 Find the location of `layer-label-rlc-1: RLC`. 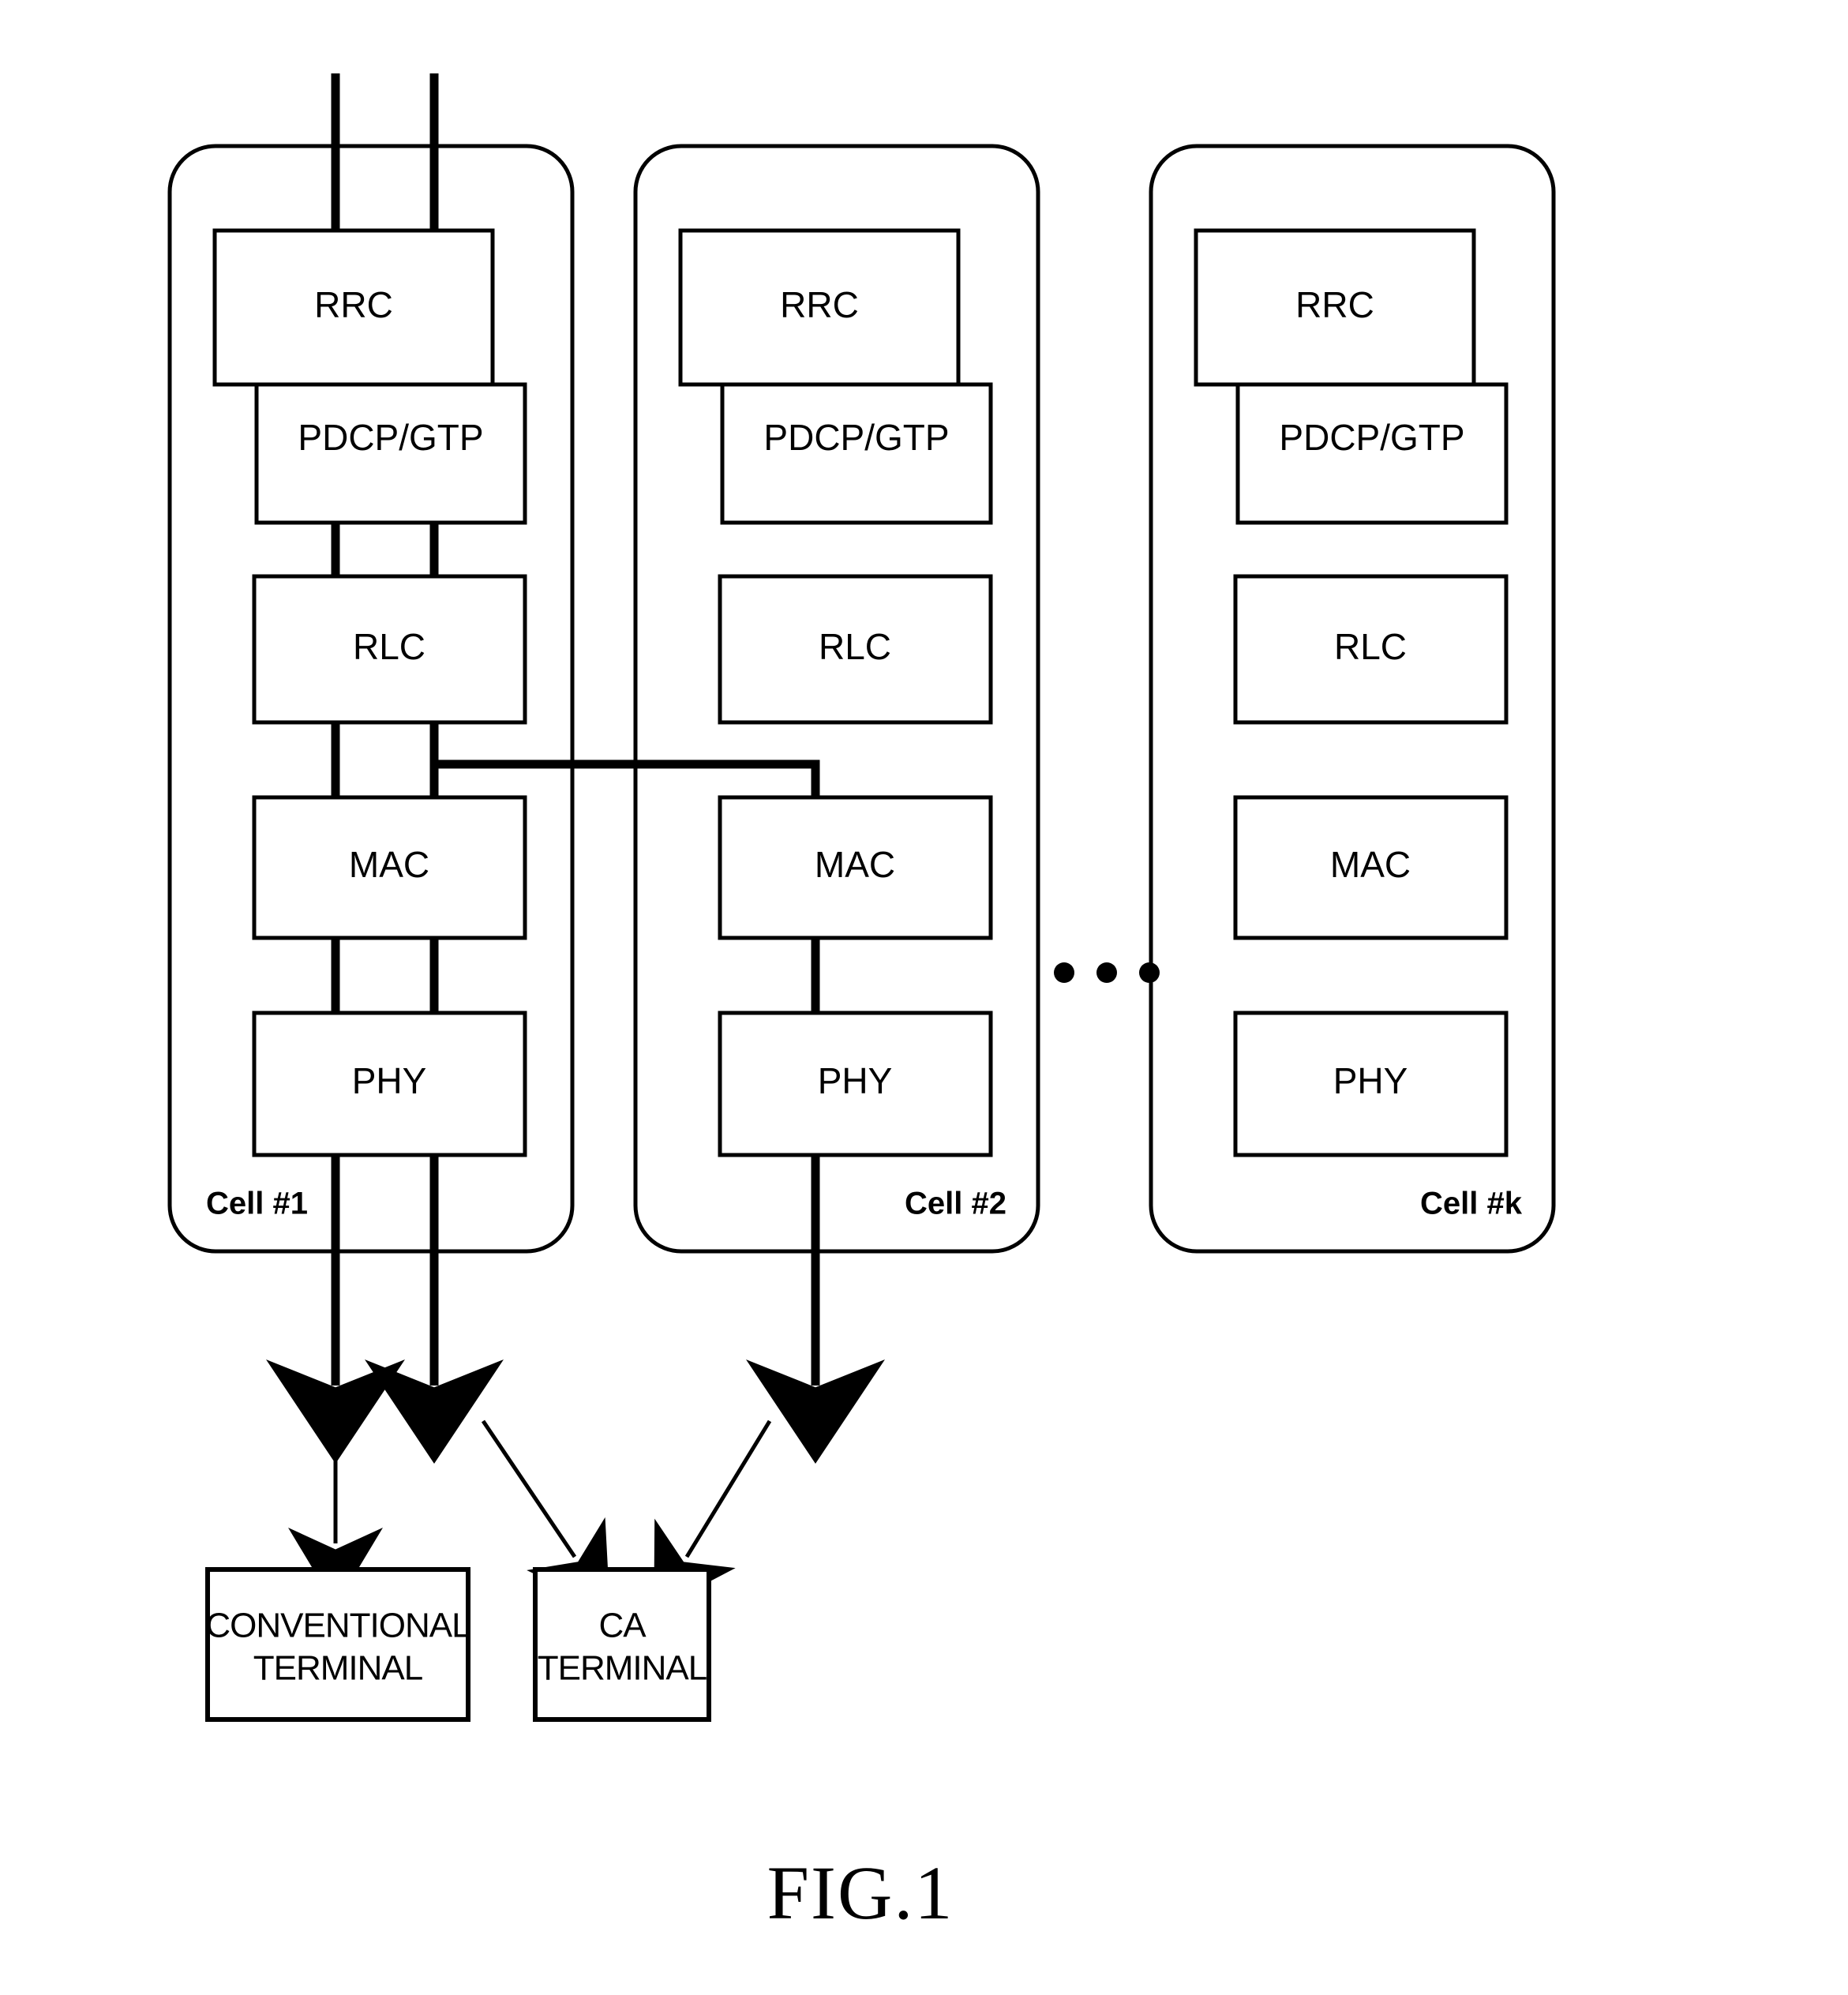

layer-label-rlc-1: RLC is located at coordinates (389, 646).